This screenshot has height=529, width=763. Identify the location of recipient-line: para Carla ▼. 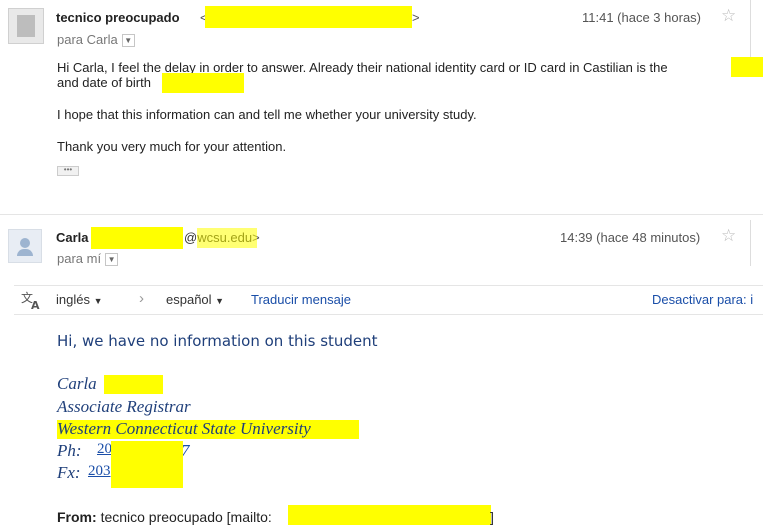
(96, 40).